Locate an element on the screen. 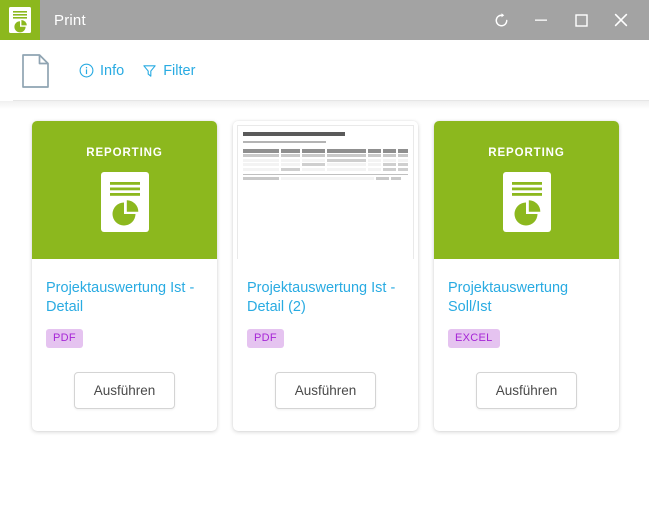 Image resolution: width=649 pixels, height=520 pixels. refresh-icon is located at coordinates (501, 20).